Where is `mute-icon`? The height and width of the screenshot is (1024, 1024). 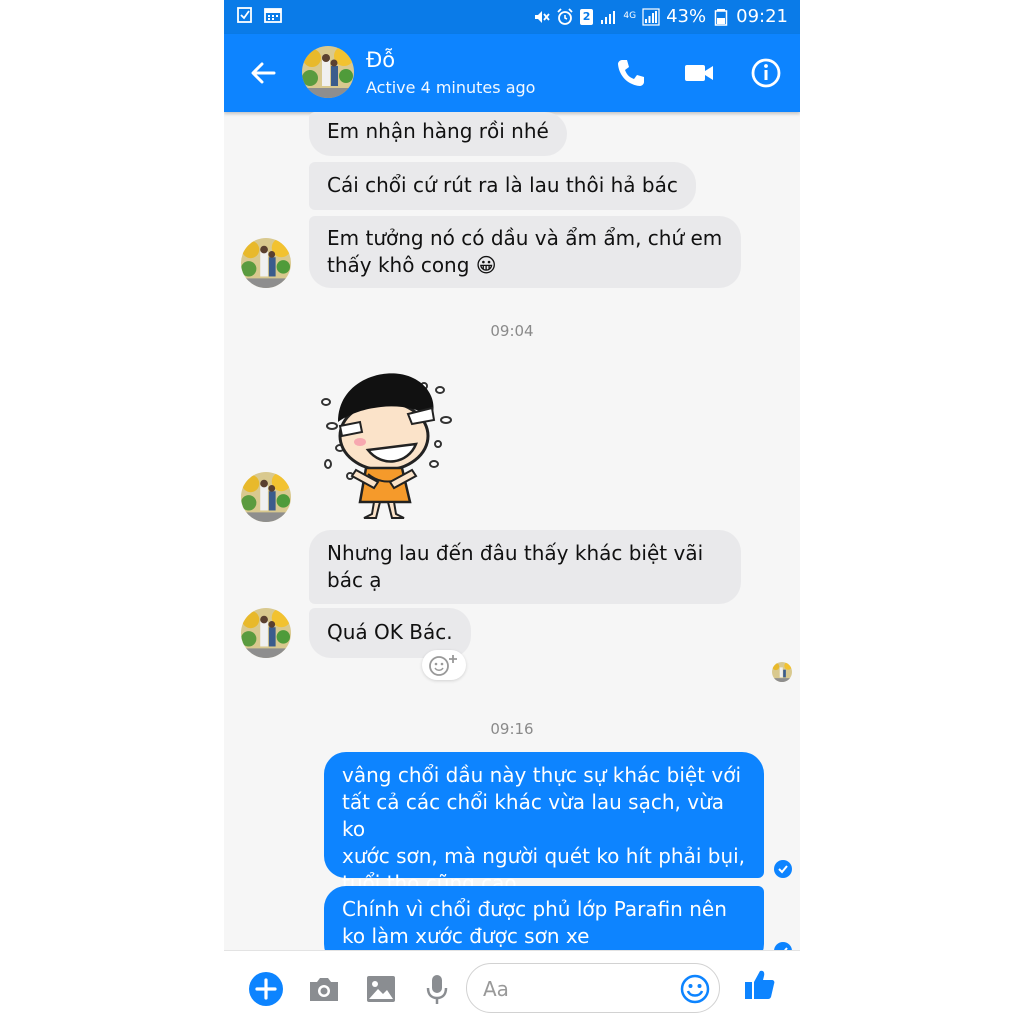 mute-icon is located at coordinates (542, 16).